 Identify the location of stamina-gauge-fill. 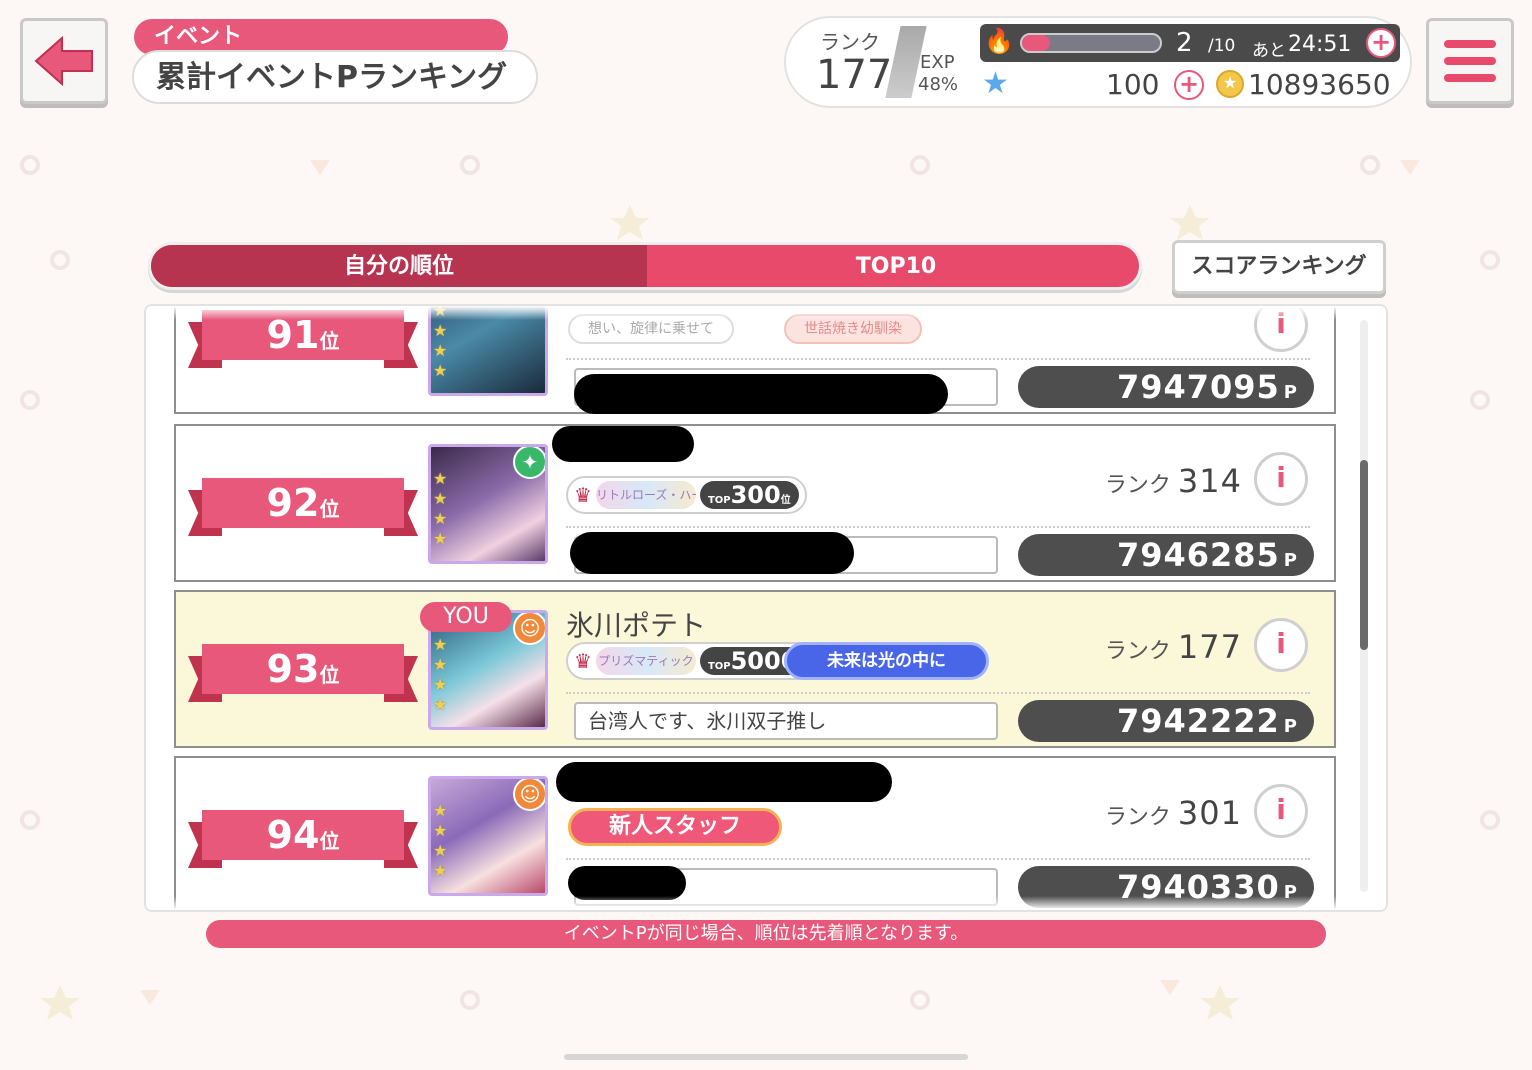
(1036, 43).